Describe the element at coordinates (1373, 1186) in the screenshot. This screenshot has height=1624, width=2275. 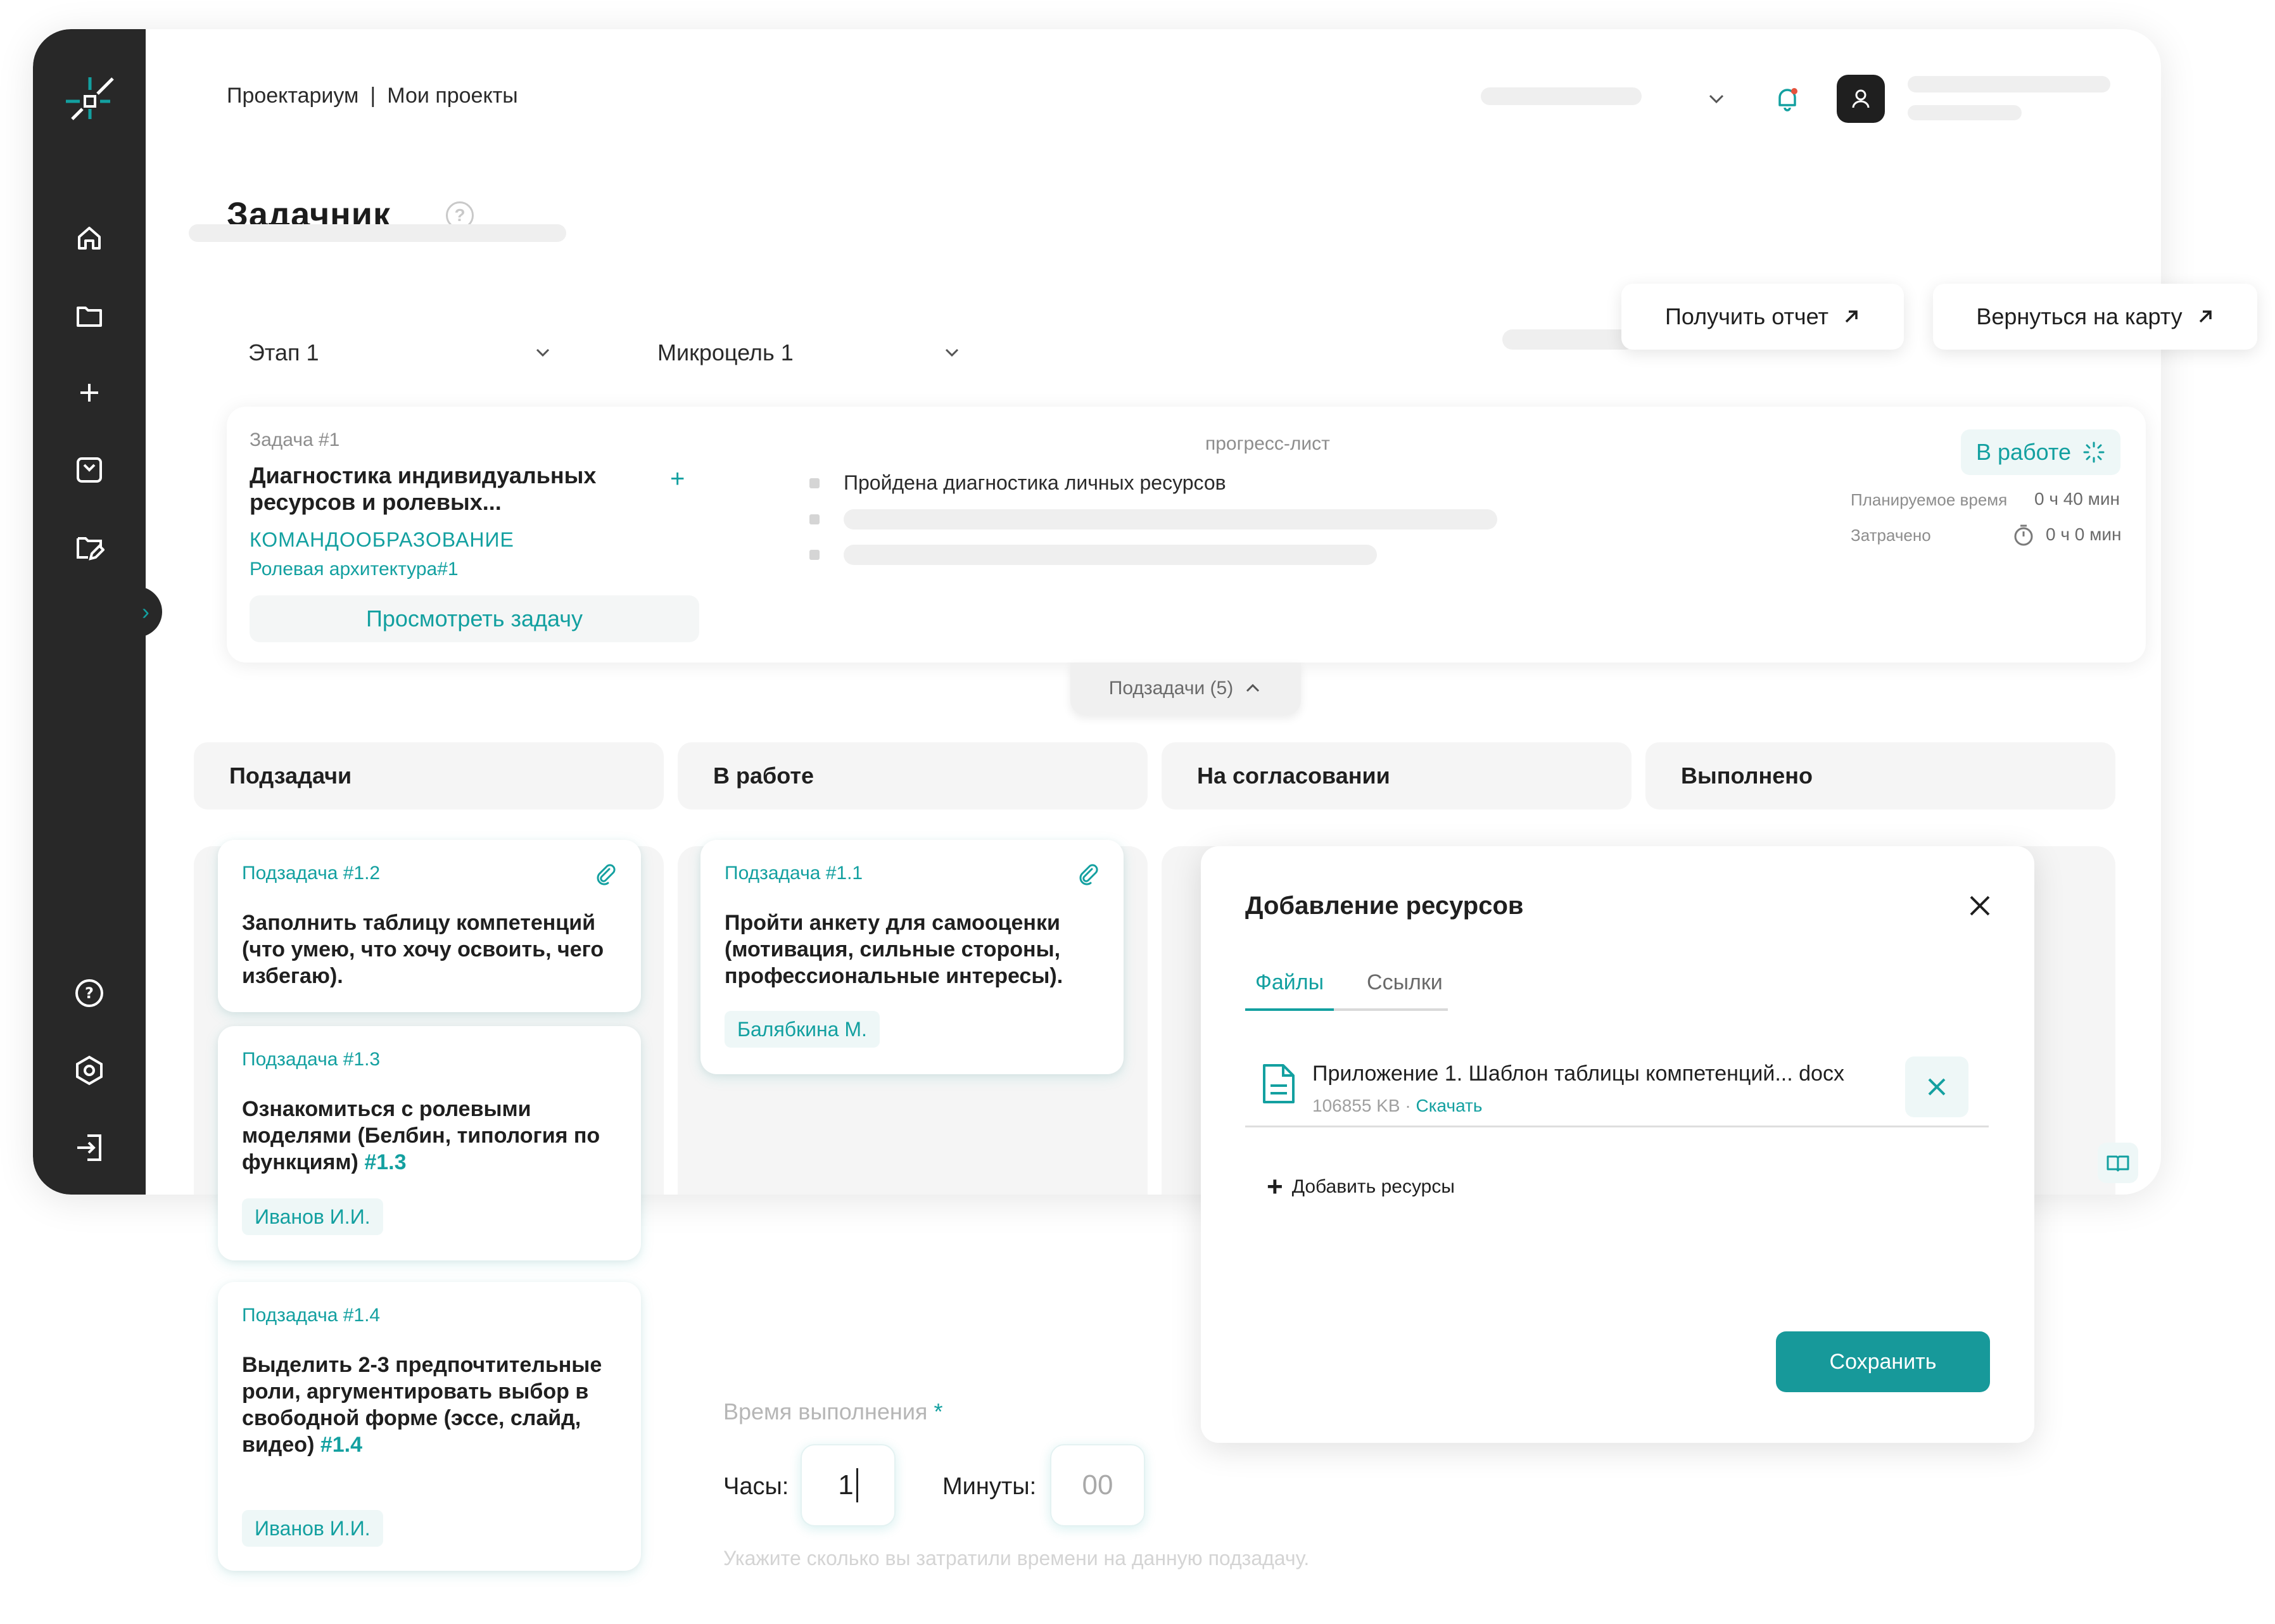
I see `add-resources-label: Добавить ресурсы` at that location.